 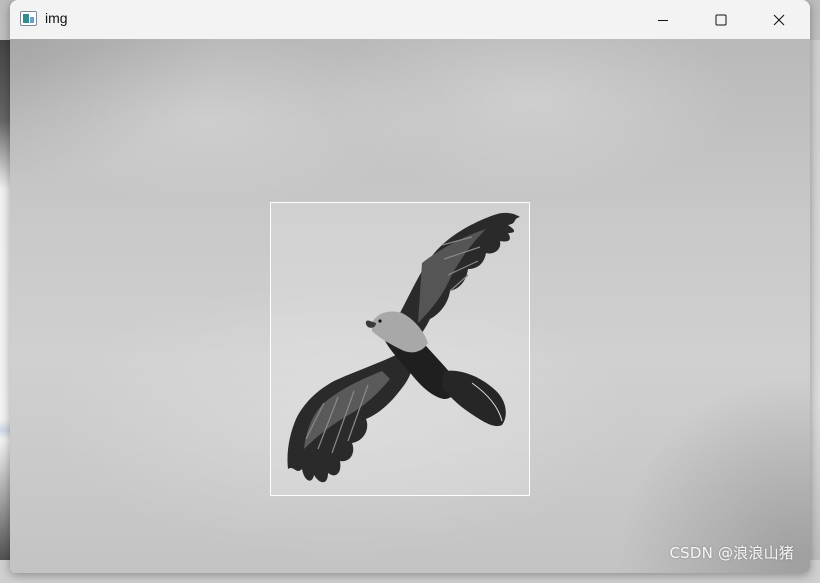 I want to click on maximize-icon, so click(x=721, y=19).